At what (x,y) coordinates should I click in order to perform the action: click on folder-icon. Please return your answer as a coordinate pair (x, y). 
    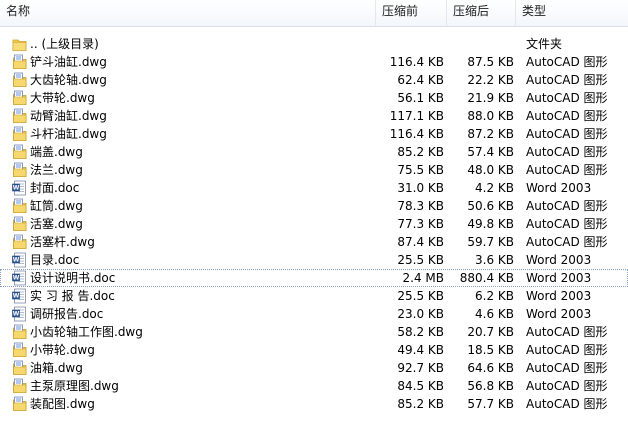
    Looking at the image, I should click on (19, 44).